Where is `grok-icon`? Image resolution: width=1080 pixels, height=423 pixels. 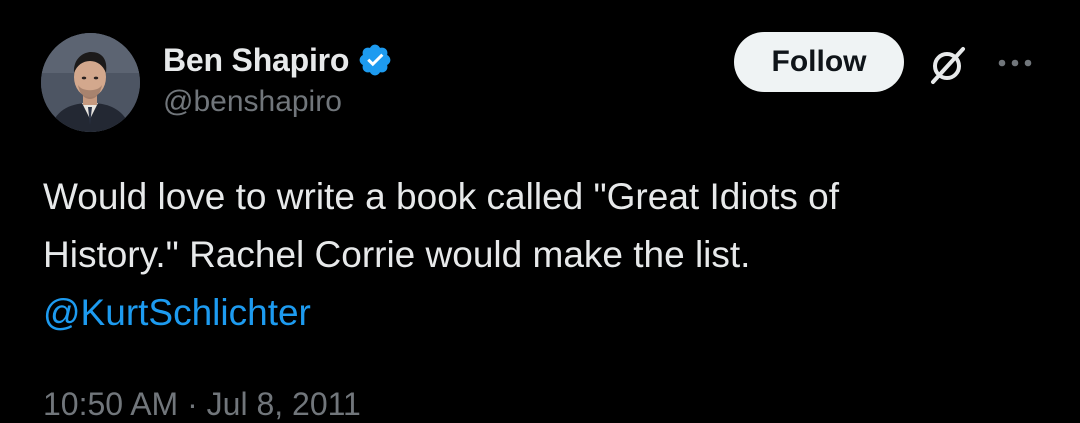 grok-icon is located at coordinates (947, 65).